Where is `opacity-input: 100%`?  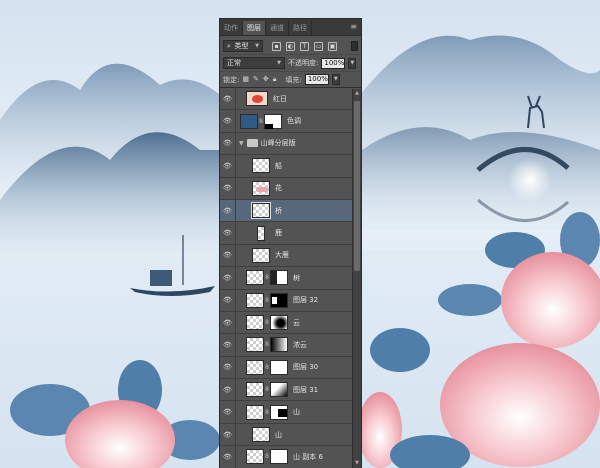
opacity-input: 100% is located at coordinates (333, 63).